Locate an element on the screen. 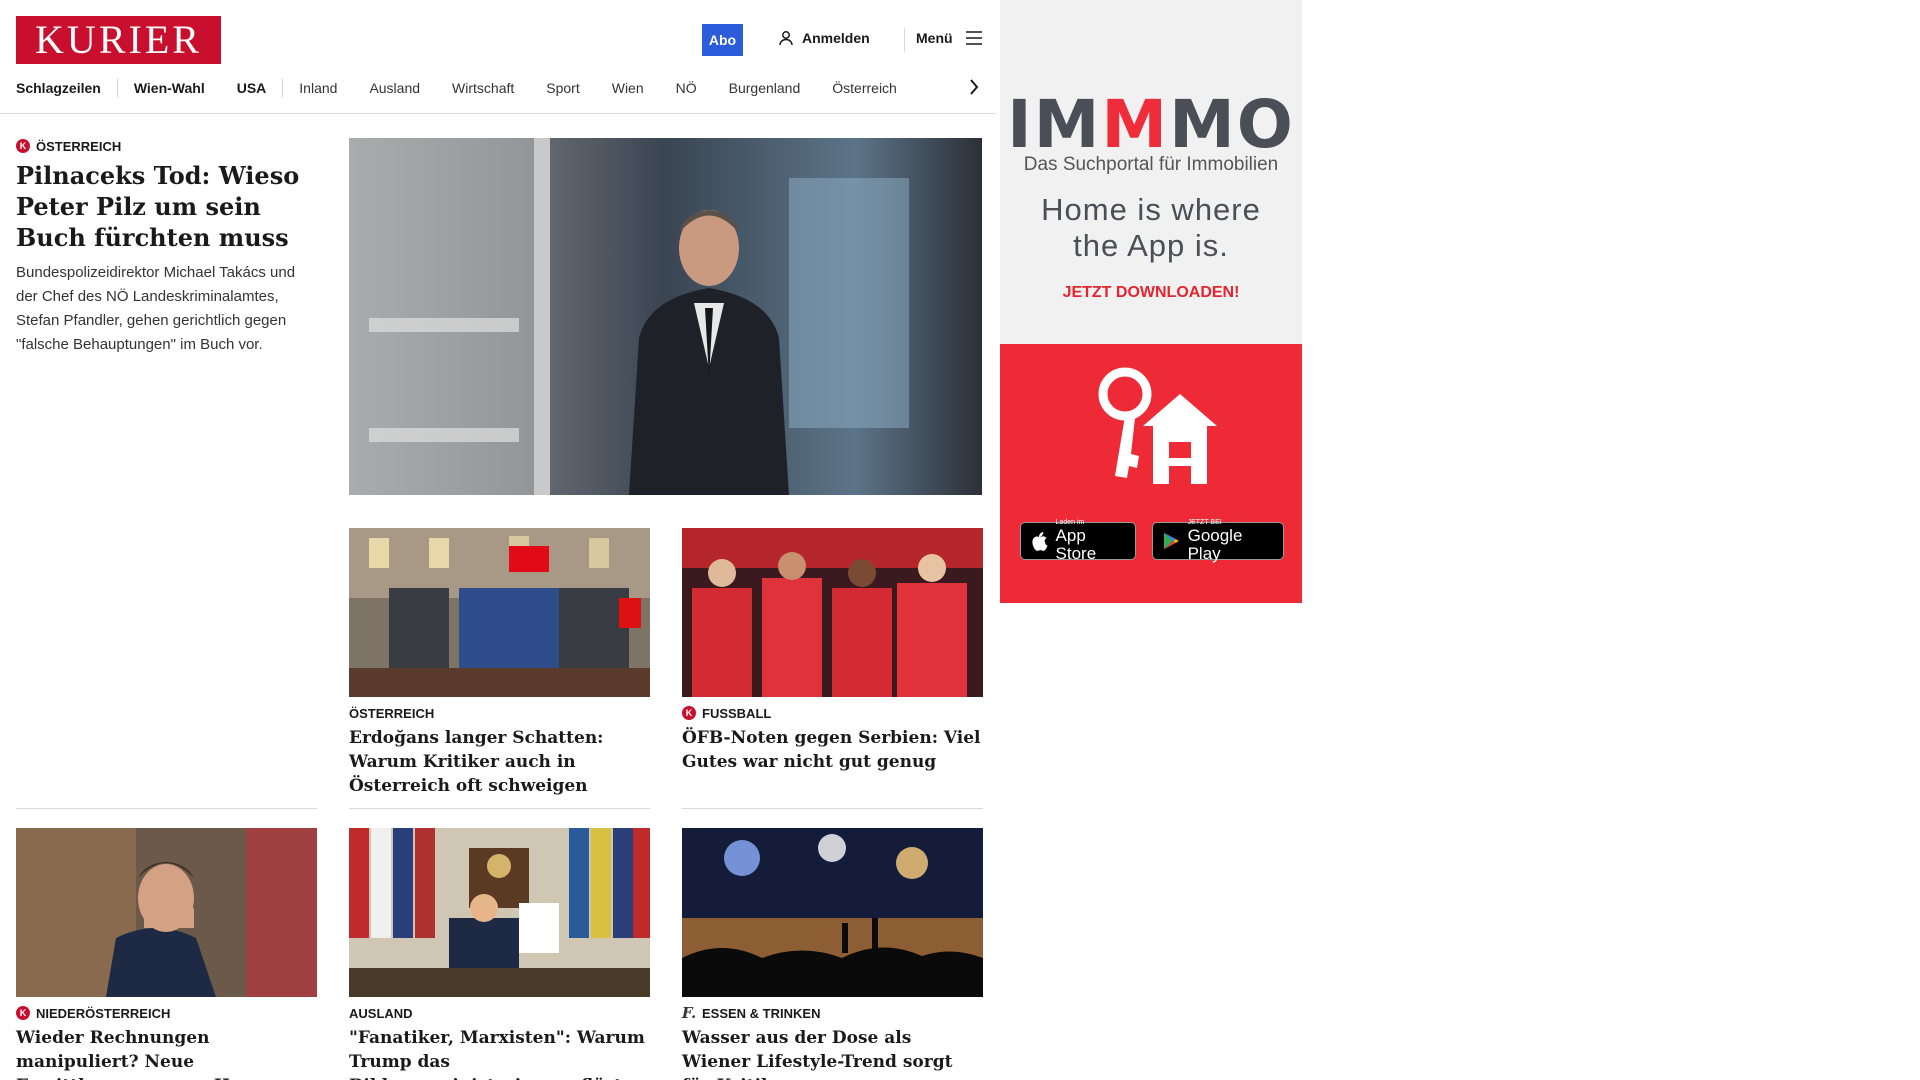 The width and height of the screenshot is (1920, 1080). kicker-label: ESSEN & TRINKEN is located at coordinates (761, 1013).